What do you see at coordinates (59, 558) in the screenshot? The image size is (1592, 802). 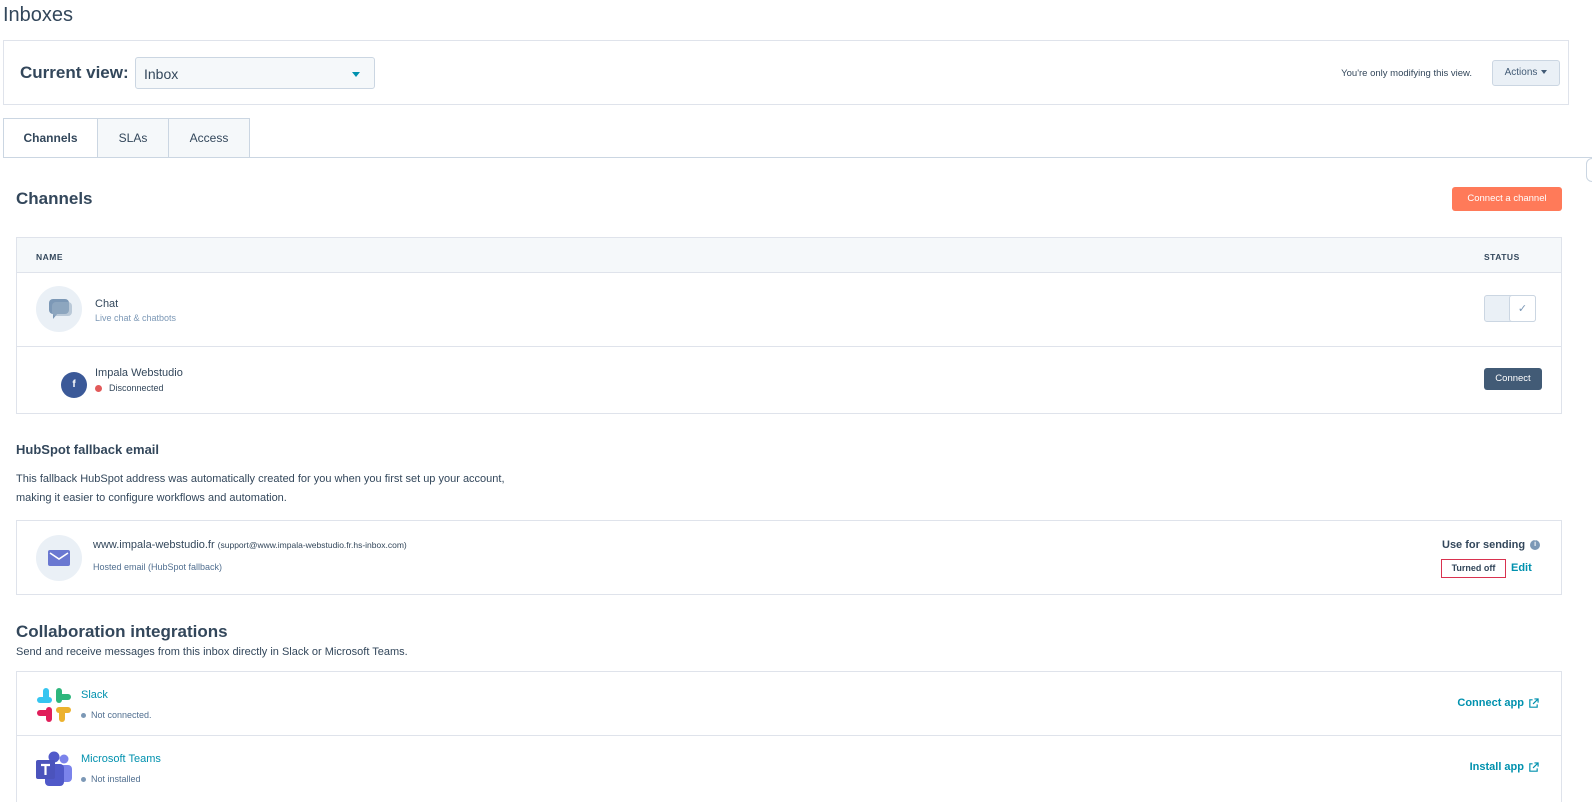 I see `envelope-icon` at bounding box center [59, 558].